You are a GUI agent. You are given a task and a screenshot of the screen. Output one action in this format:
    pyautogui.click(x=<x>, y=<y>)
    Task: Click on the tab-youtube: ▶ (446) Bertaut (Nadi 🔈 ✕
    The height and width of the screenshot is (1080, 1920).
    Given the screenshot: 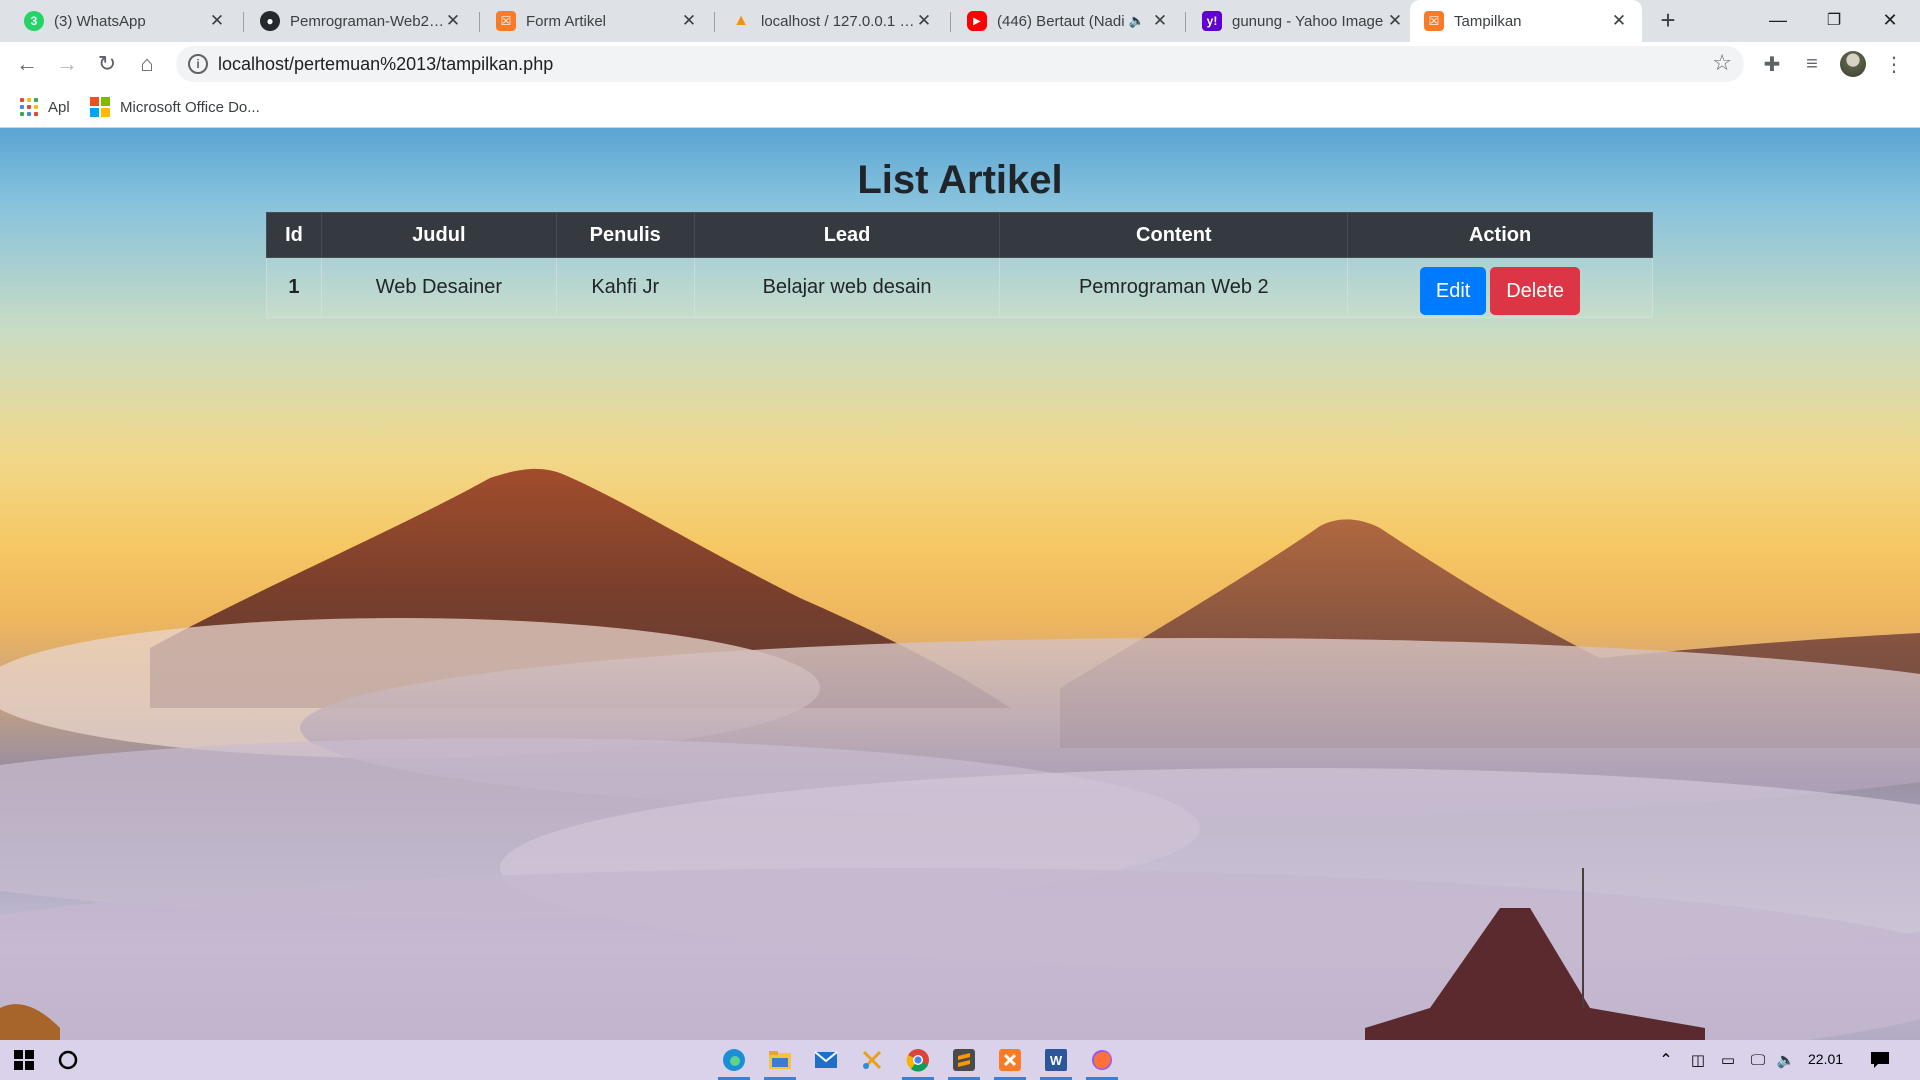 What is the action you would take?
    pyautogui.click(x=1068, y=21)
    